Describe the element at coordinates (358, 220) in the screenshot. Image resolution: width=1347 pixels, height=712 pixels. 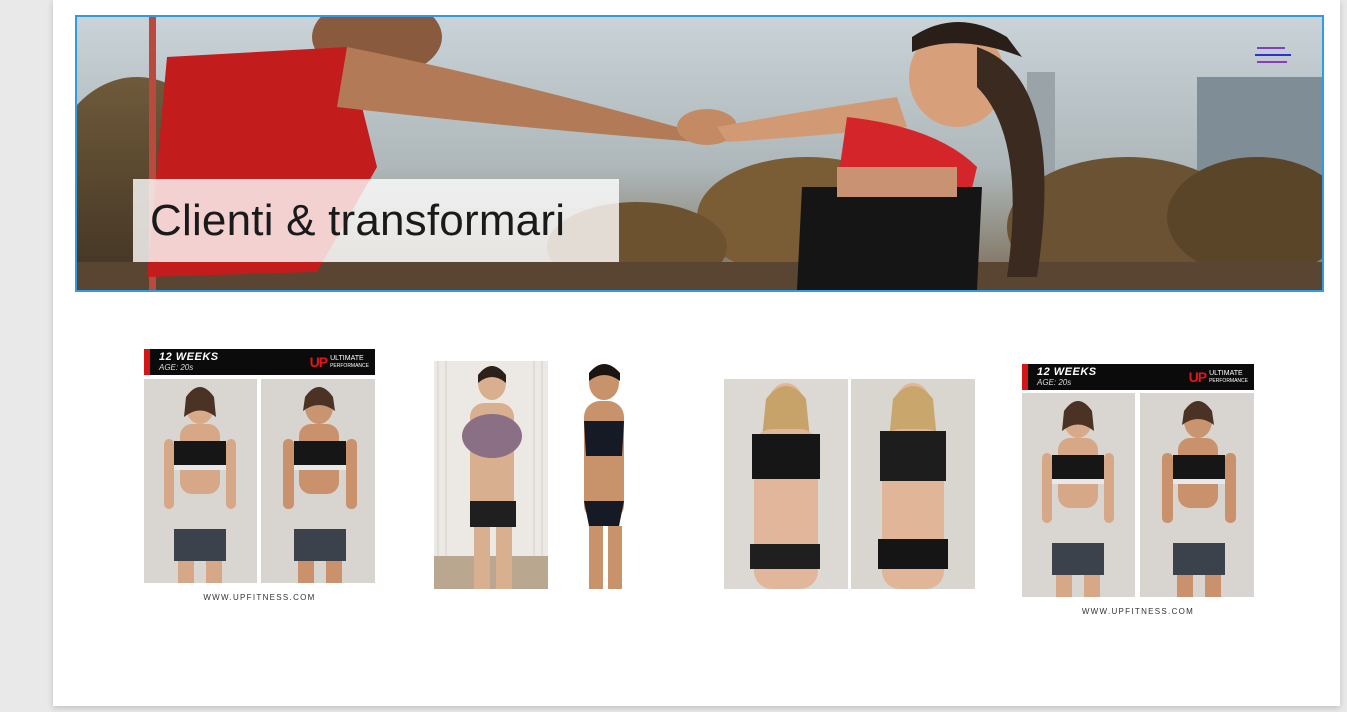
I see `page-title: Clienti & transformari` at that location.